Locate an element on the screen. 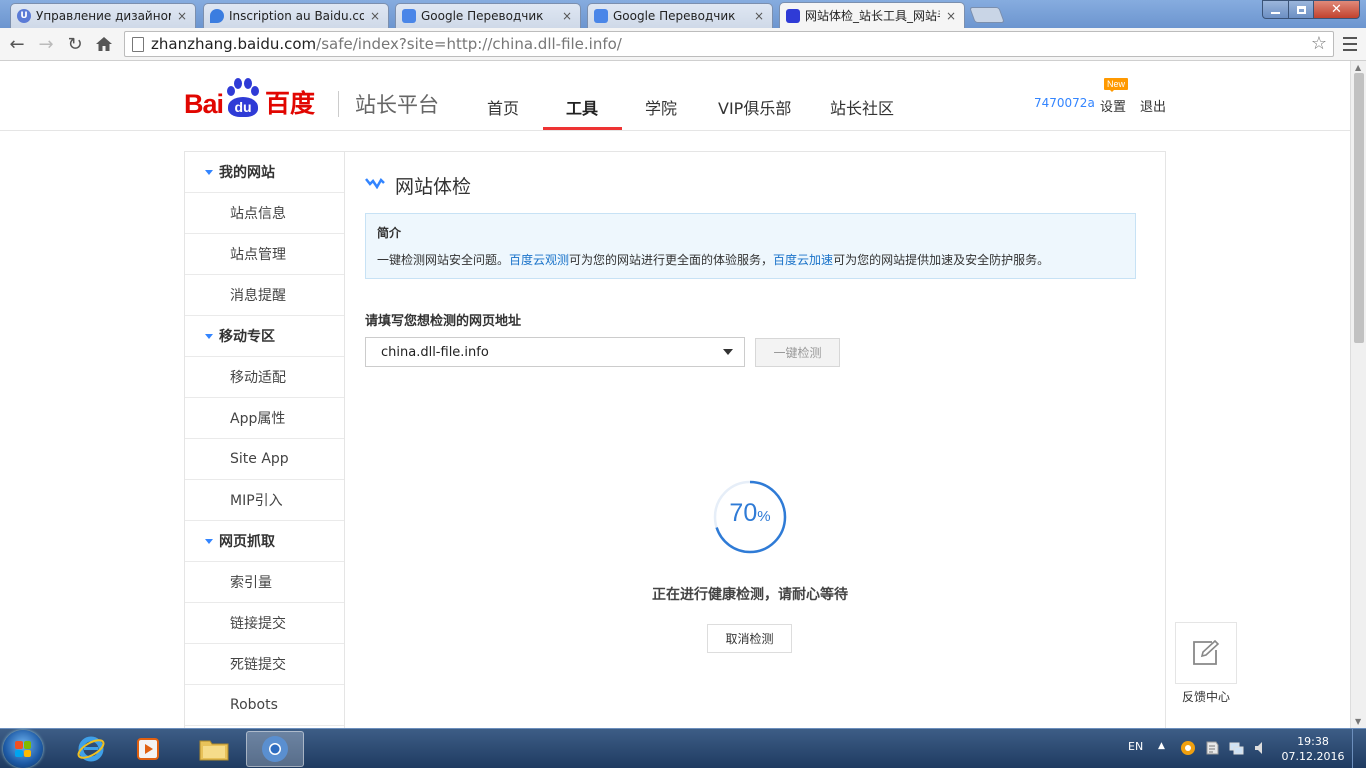  taskbar-file-explorer is located at coordinates (214, 749).